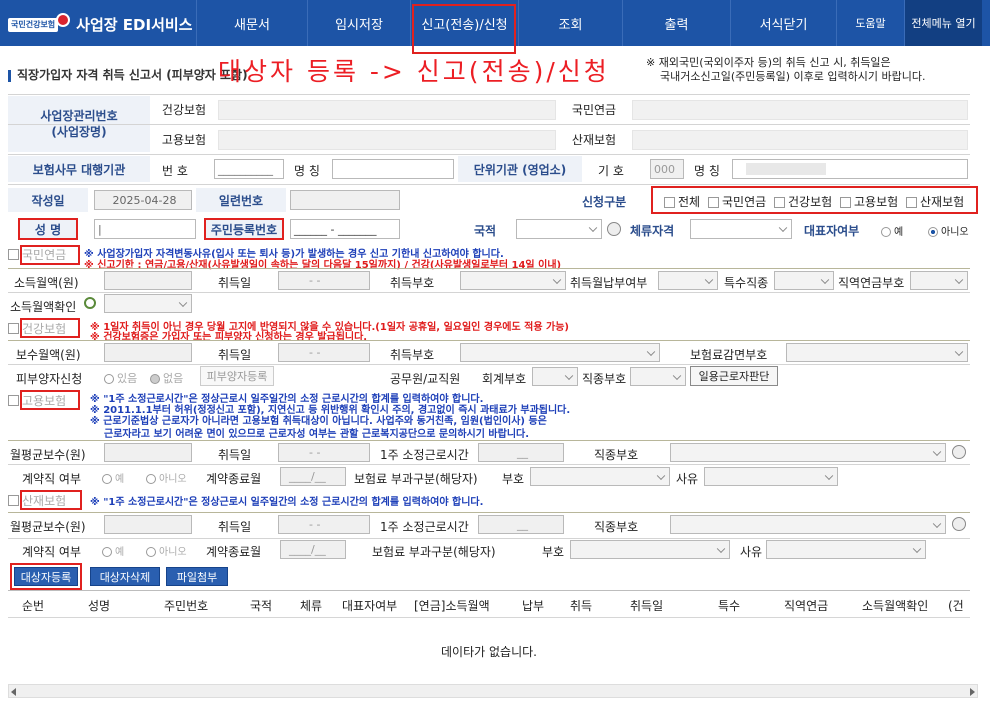 This screenshot has width=990, height=715. What do you see at coordinates (729, 605) in the screenshot?
I see `col-special: 특수` at bounding box center [729, 605].